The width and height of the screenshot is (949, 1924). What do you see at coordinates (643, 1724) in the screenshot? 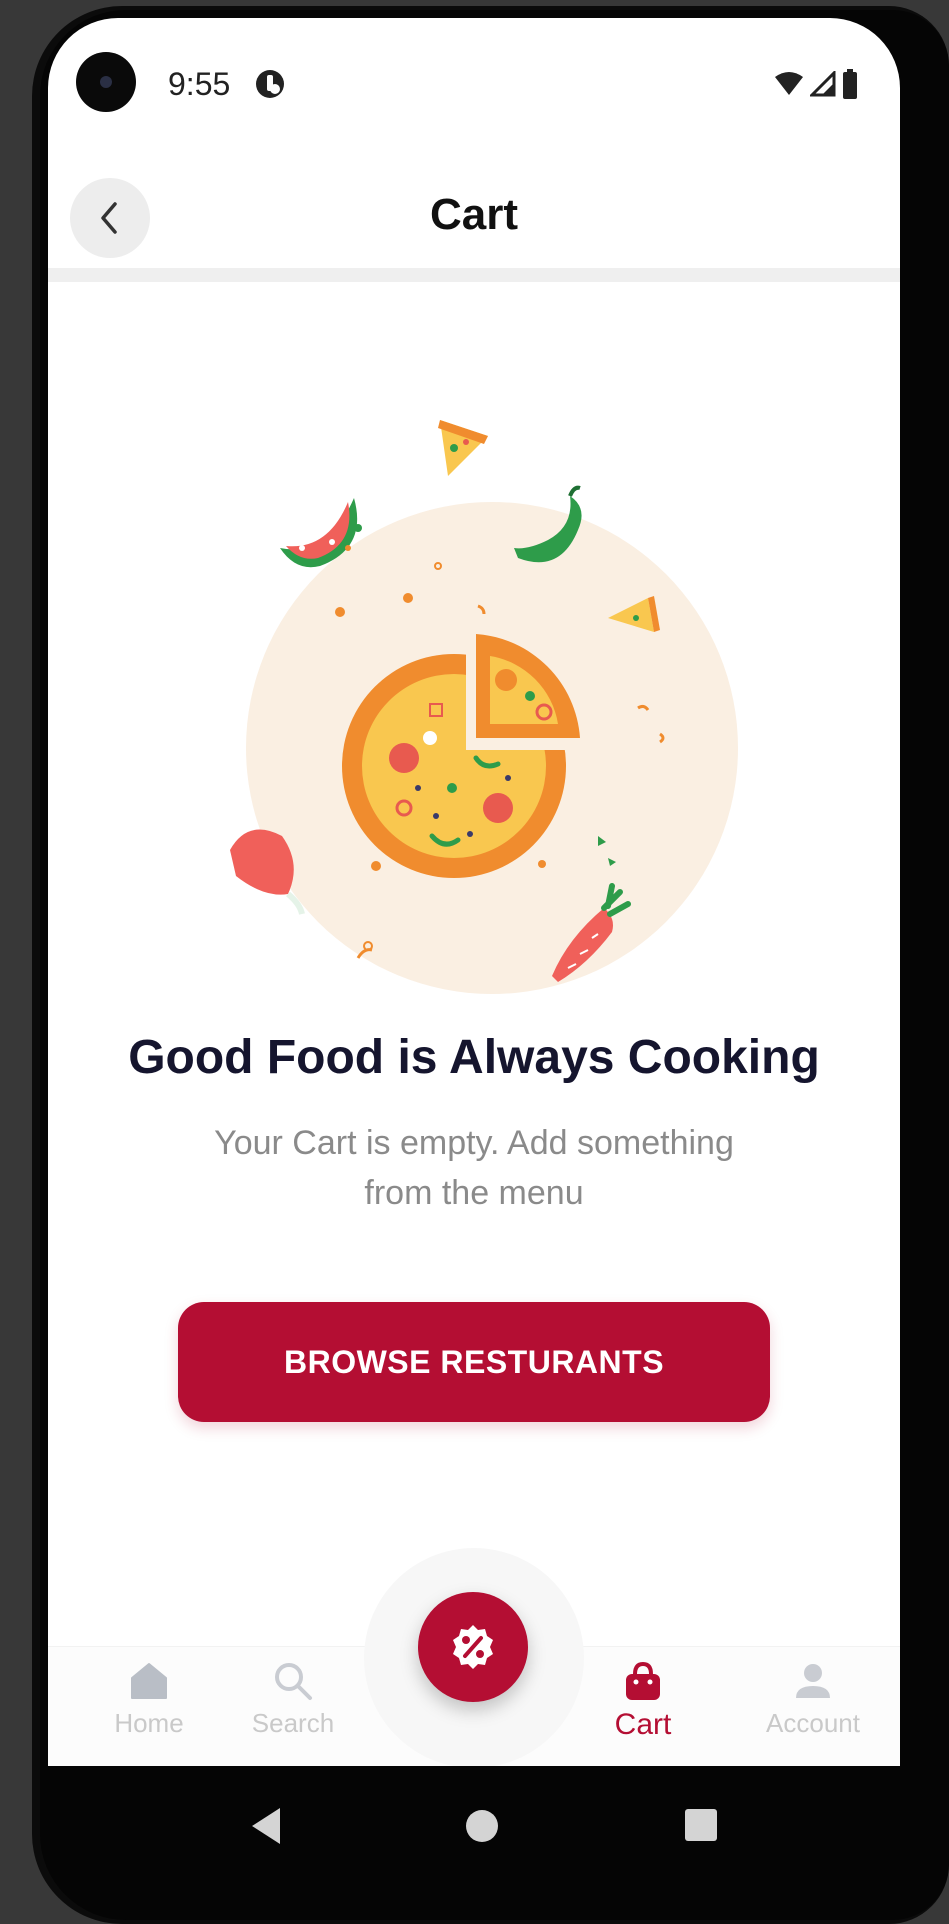
I see `nav-label-cart: Cart` at bounding box center [643, 1724].